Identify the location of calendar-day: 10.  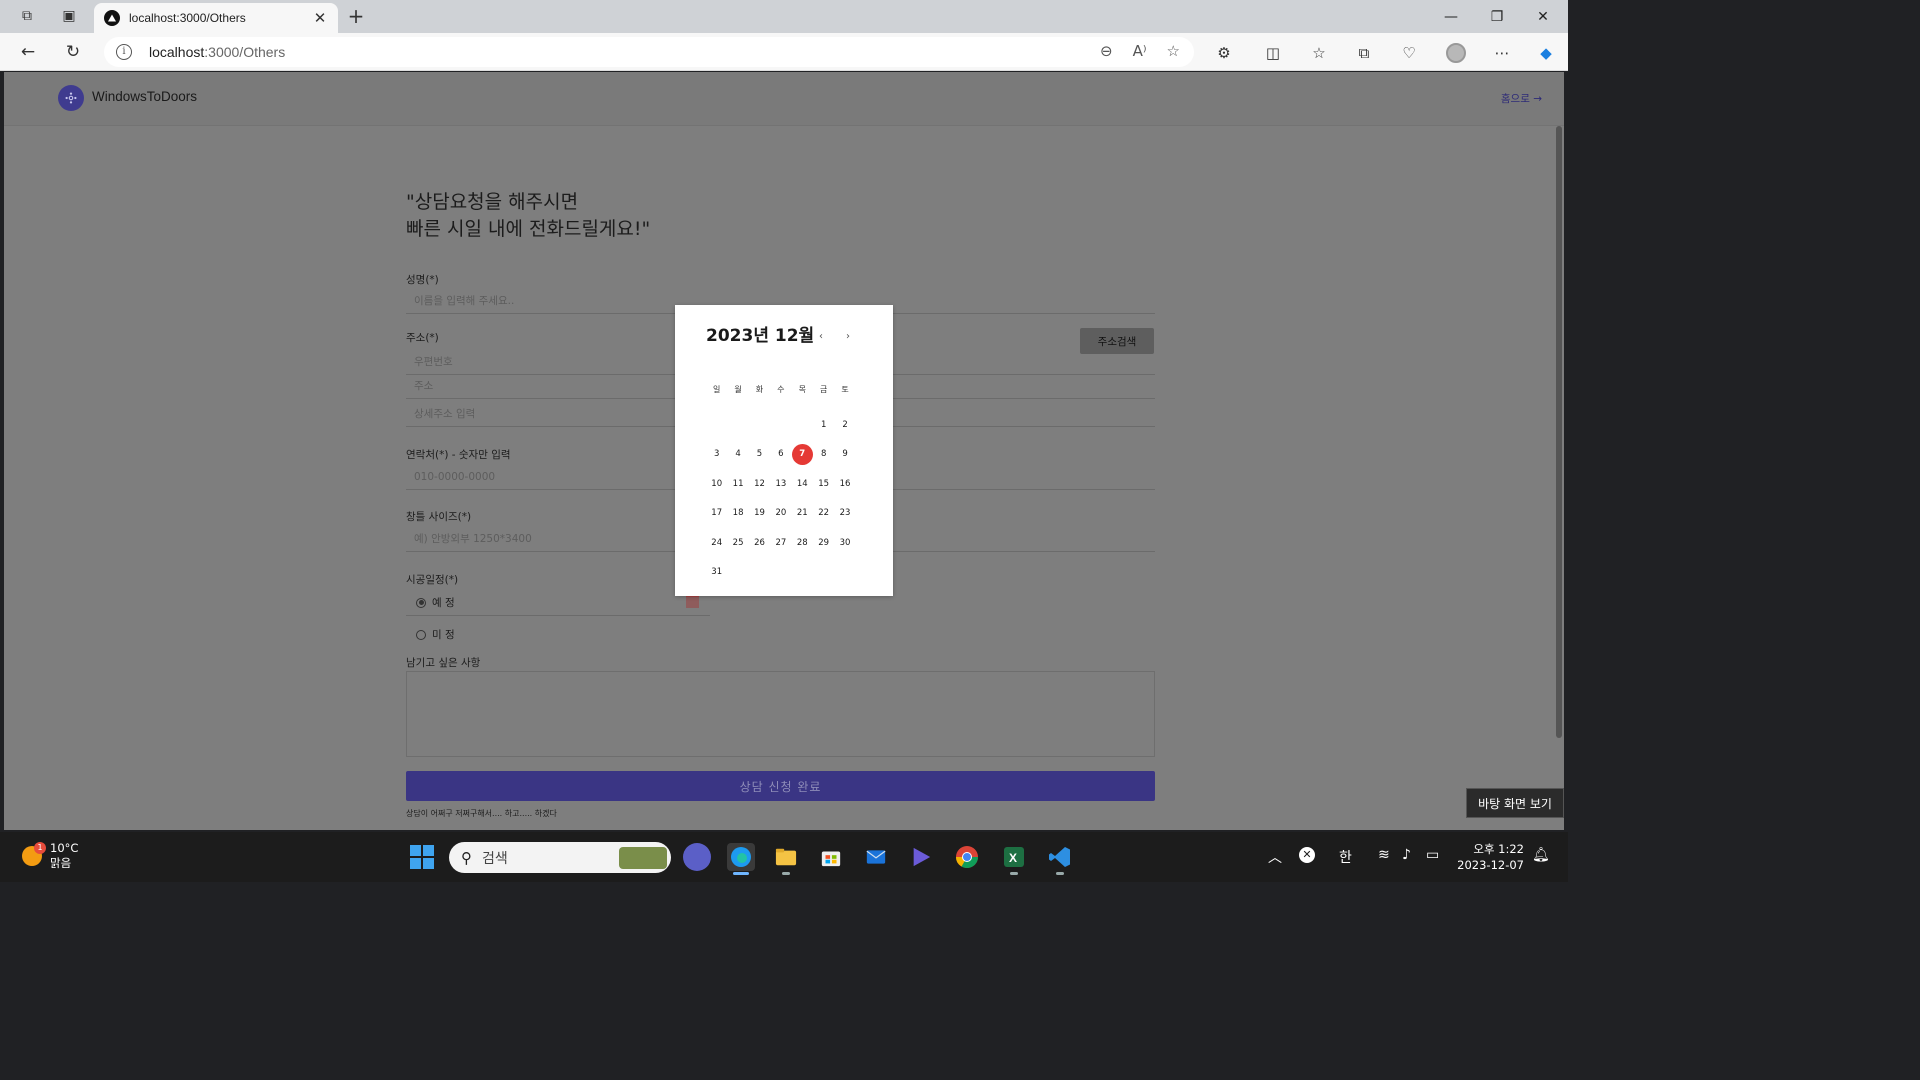
(716, 483).